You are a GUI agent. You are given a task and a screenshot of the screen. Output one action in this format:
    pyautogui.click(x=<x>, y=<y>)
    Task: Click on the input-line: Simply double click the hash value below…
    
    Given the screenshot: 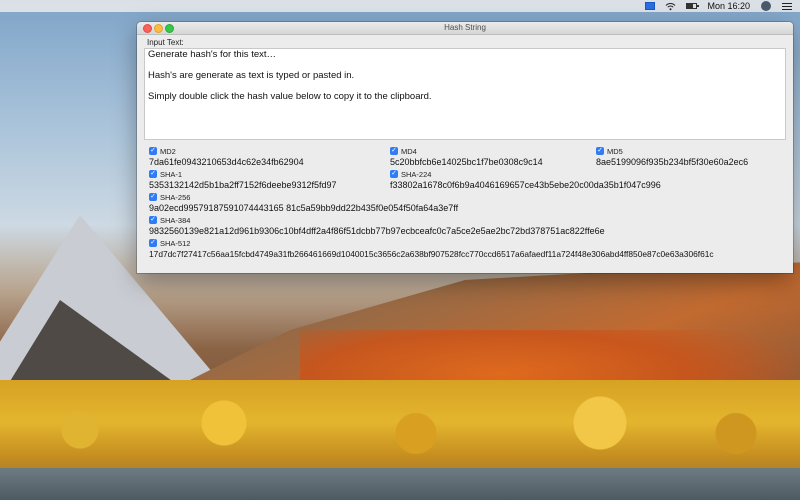 What is the action you would take?
    pyautogui.click(x=290, y=96)
    